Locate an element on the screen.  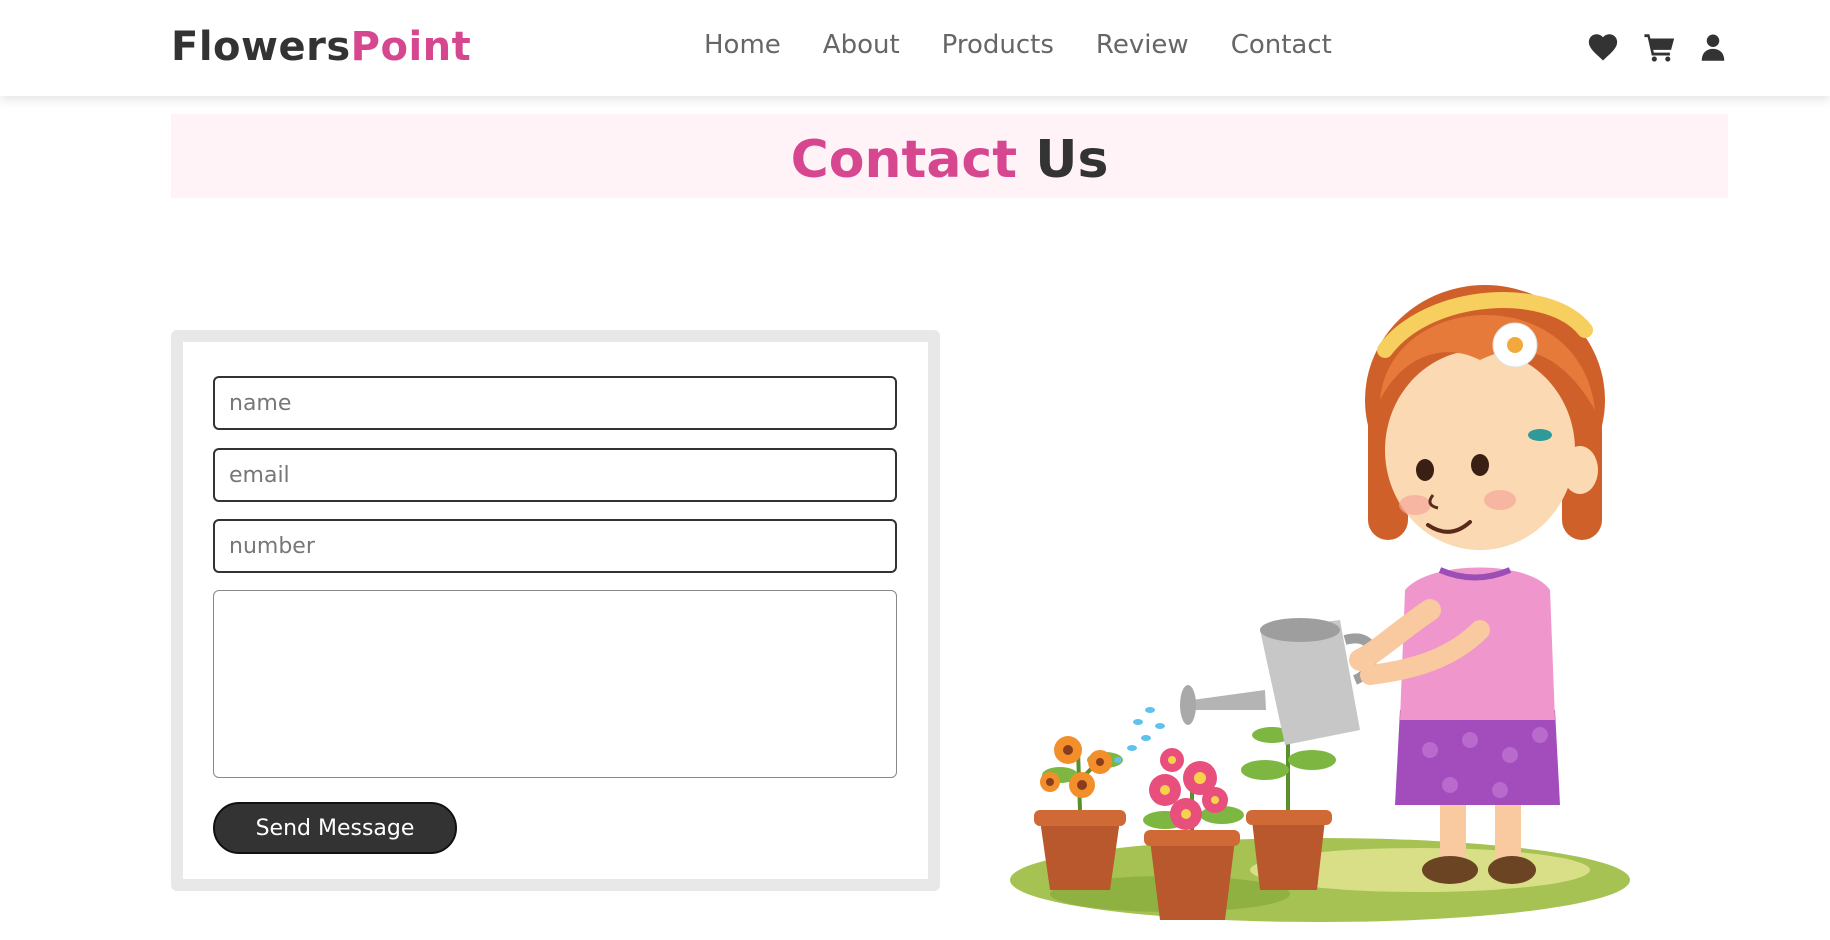
nav-icons is located at coordinates (1659, 47).